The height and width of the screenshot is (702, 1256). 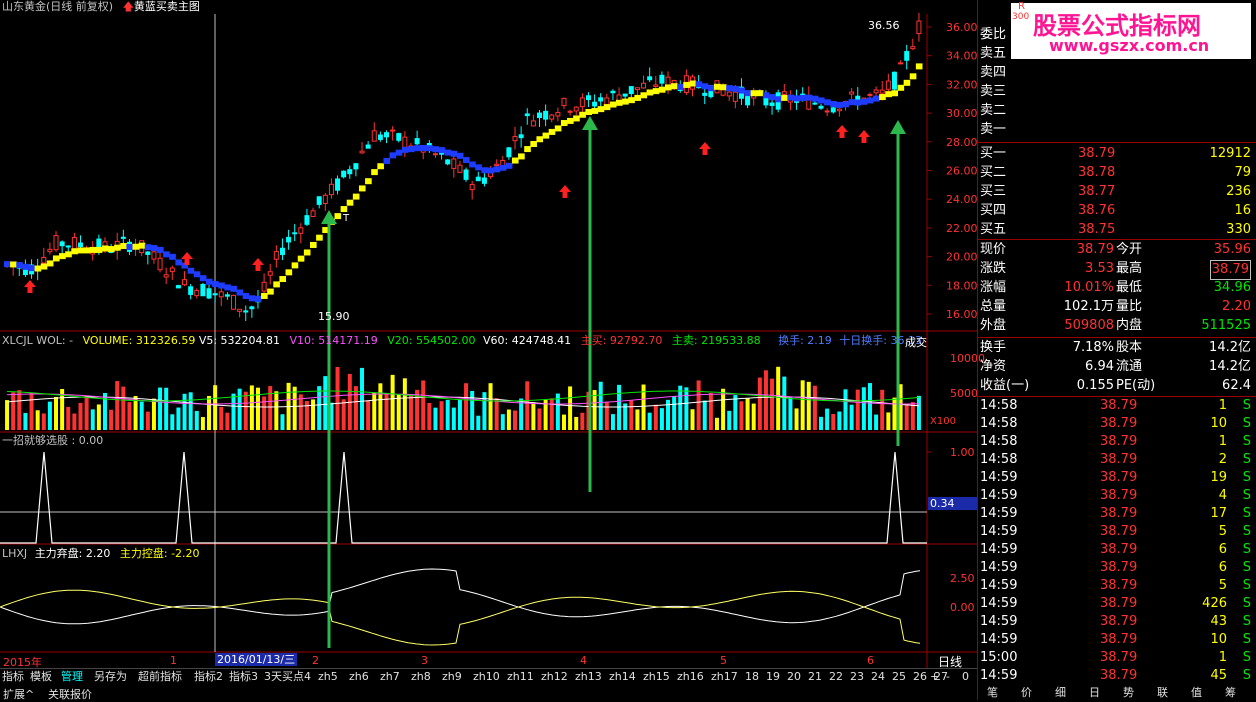 What do you see at coordinates (943, 421) in the screenshot?
I see `vol-scale: X100` at bounding box center [943, 421].